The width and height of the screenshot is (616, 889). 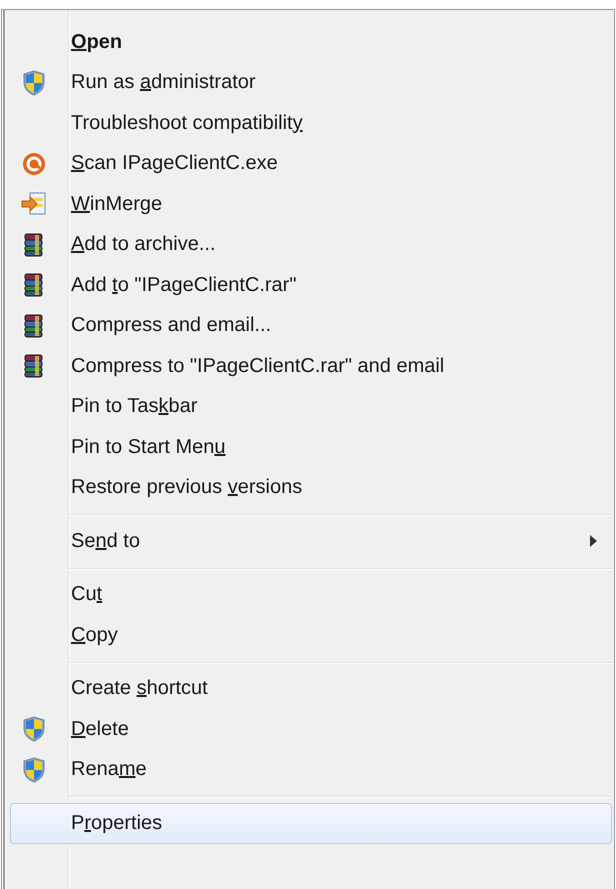 What do you see at coordinates (311, 488) in the screenshot?
I see `menu-item: Restore previous versions` at bounding box center [311, 488].